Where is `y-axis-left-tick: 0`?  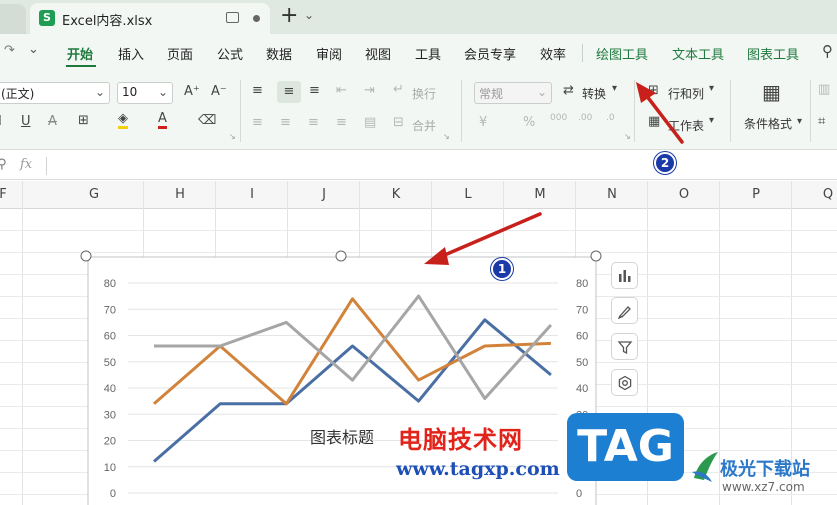
y-axis-left-tick: 0 is located at coordinates (113, 494).